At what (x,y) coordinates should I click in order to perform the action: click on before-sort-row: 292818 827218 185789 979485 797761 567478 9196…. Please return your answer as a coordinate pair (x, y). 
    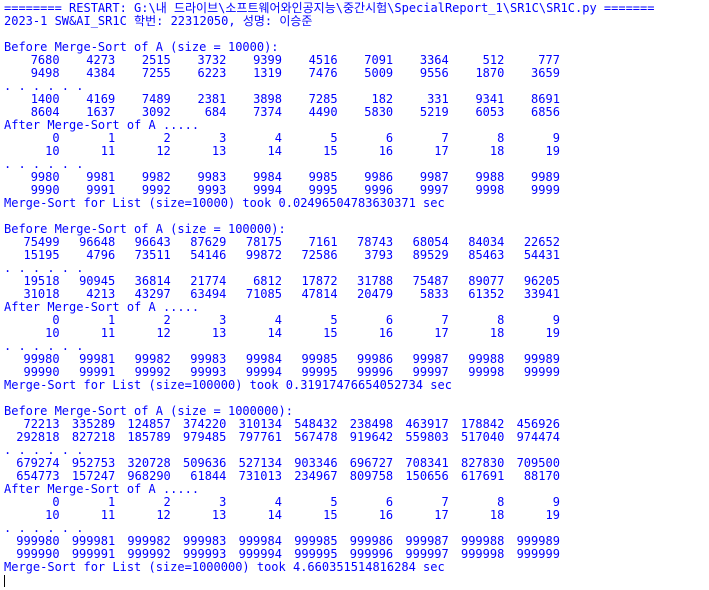
    Looking at the image, I should click on (356, 437).